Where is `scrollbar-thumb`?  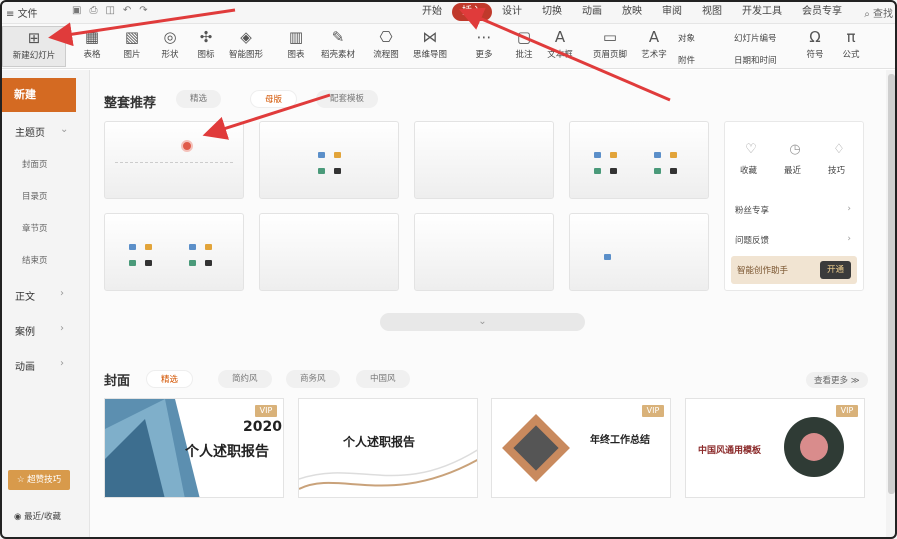 scrollbar-thumb is located at coordinates (891, 284).